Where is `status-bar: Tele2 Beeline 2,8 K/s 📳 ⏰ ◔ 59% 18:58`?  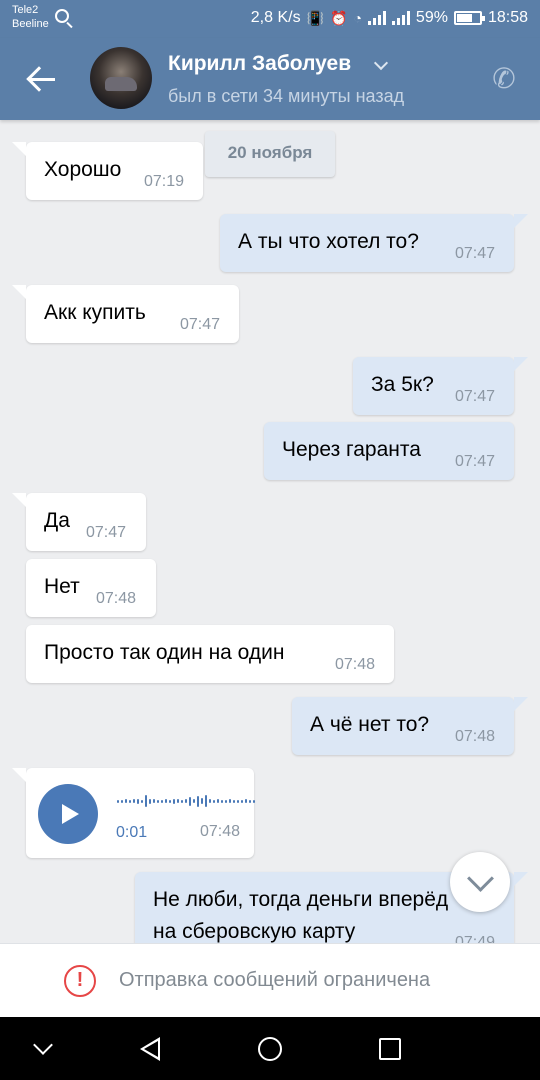 status-bar: Tele2 Beeline 2,8 K/s 📳 ⏰ ◔ 59% 18:58 is located at coordinates (270, 19).